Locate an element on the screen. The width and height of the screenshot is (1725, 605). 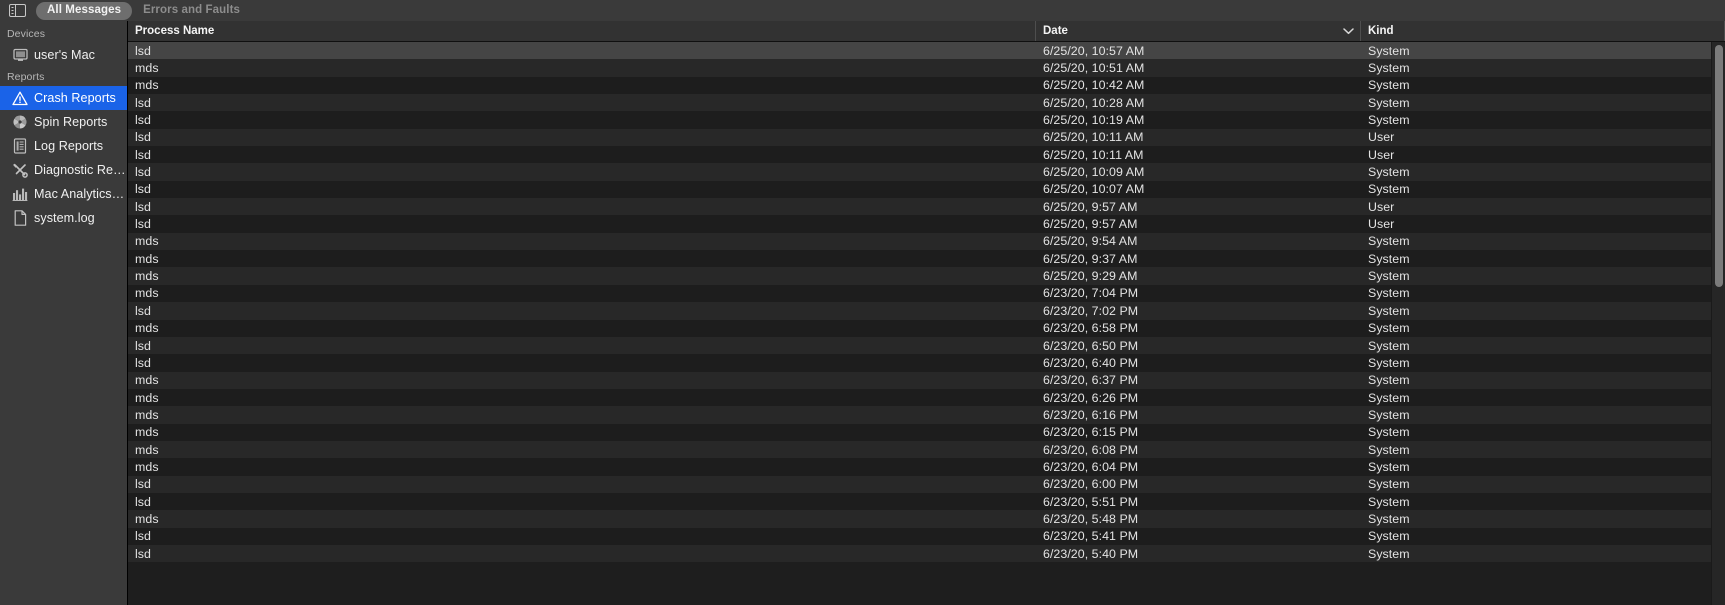
cell-date: 6/23/20, 5:41 PM is located at coordinates (1091, 536).